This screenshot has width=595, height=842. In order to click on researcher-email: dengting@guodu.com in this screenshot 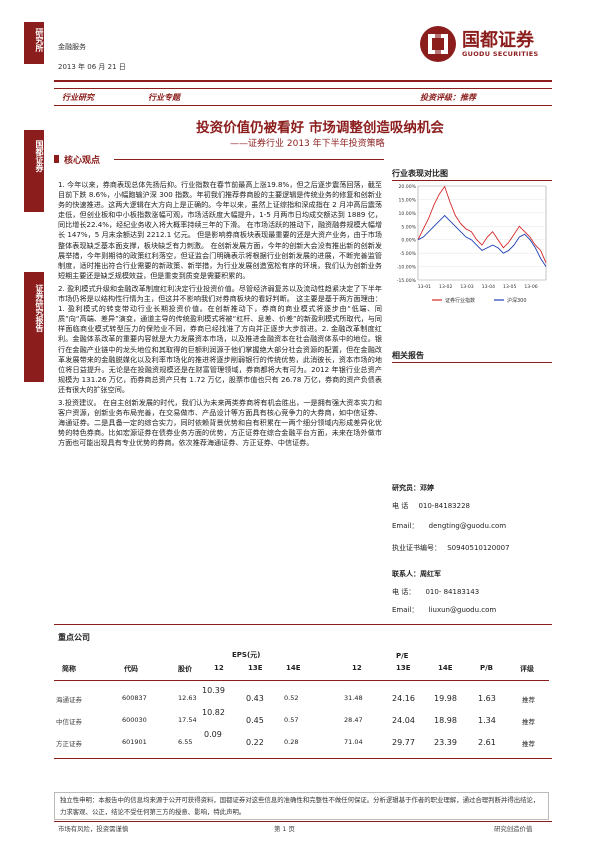, I will do `click(467, 526)`.